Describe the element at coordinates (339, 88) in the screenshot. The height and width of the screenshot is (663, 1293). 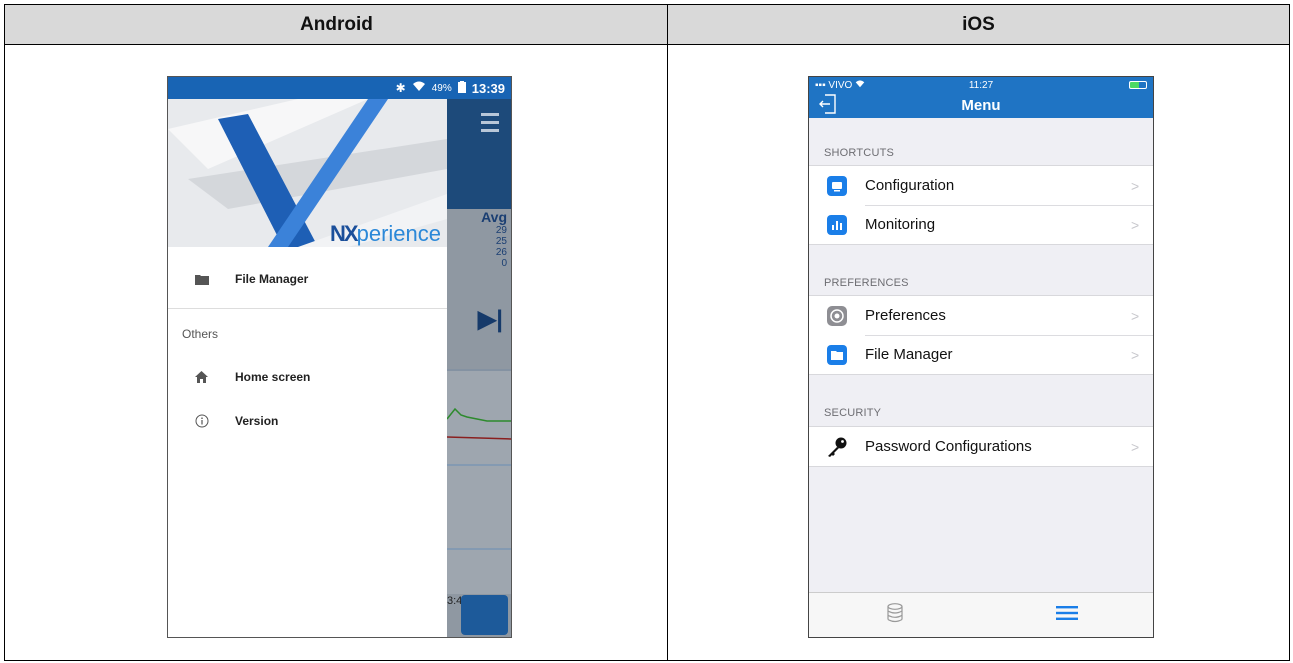
I see `android-status-bar: ✱ 49% 13:39` at that location.